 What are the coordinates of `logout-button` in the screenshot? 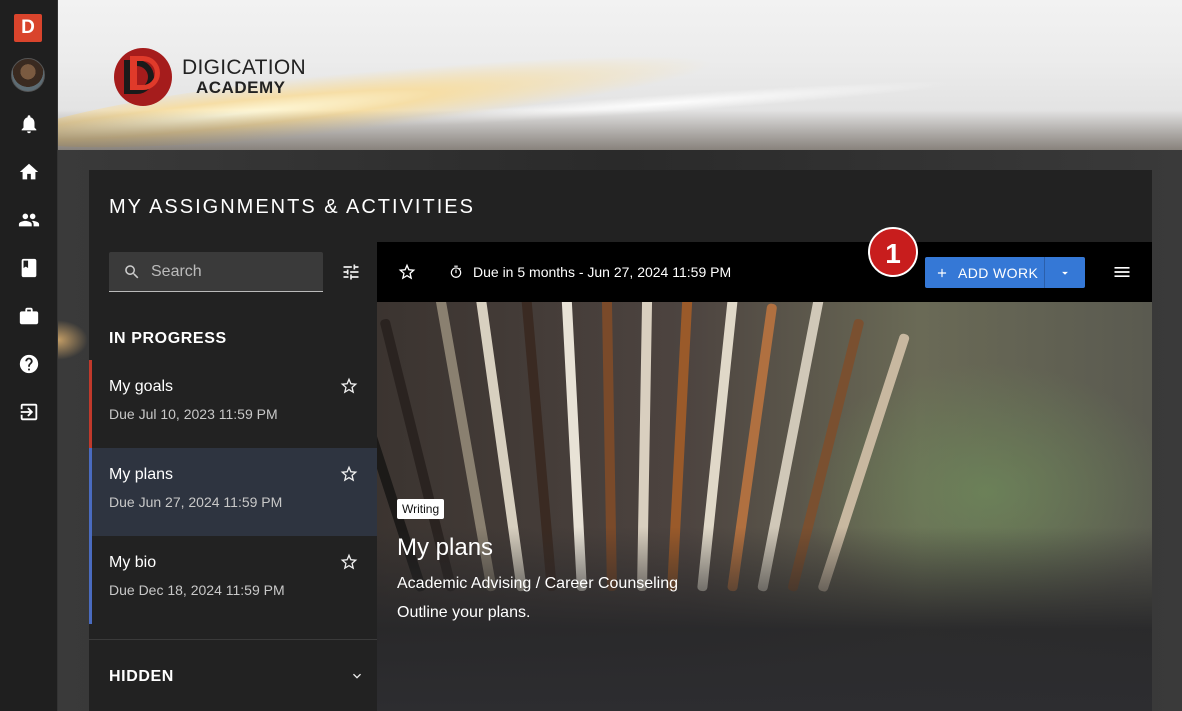 It's located at (29, 412).